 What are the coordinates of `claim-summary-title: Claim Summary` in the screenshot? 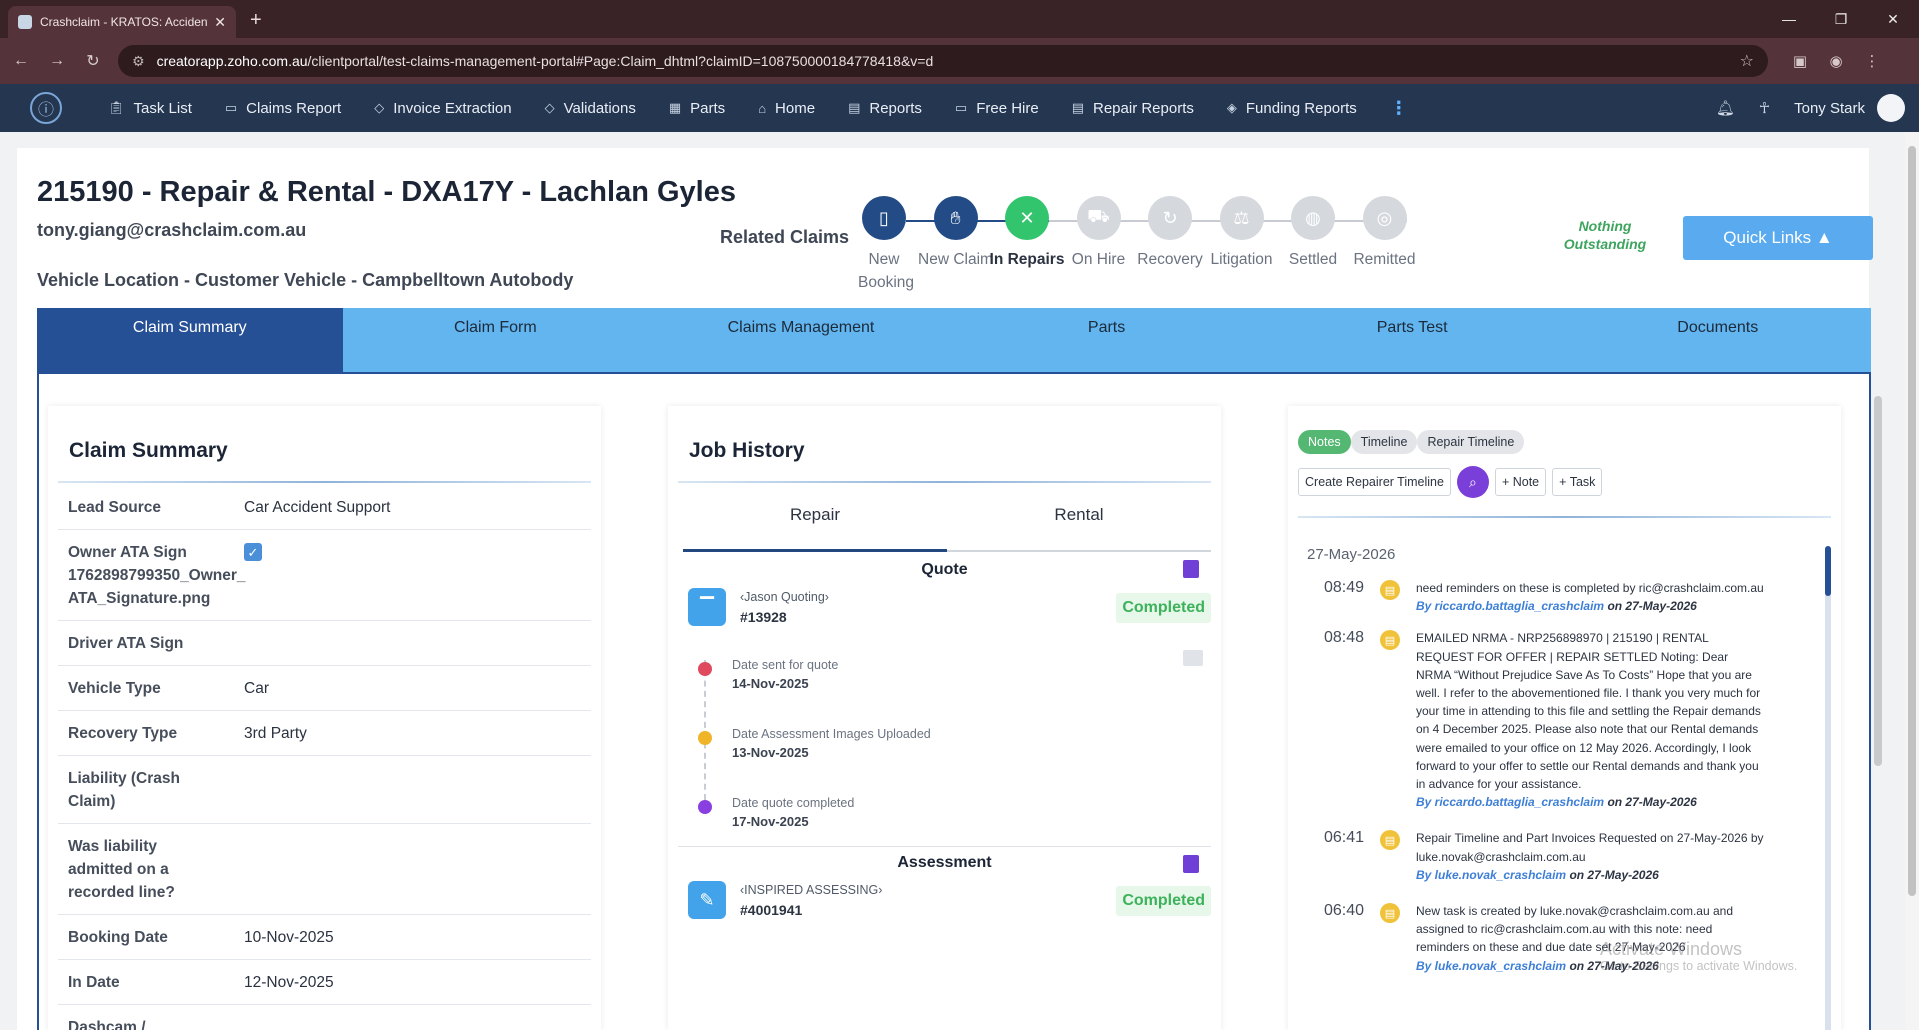 It's located at (148, 450).